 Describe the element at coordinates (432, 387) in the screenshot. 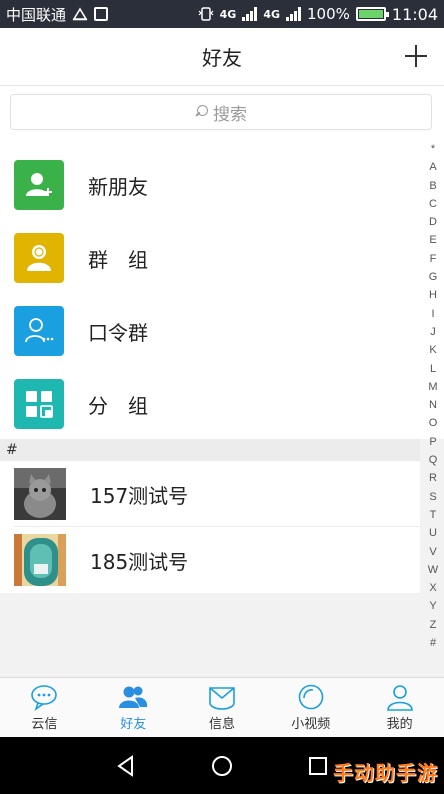

I see `index-letter: M` at that location.